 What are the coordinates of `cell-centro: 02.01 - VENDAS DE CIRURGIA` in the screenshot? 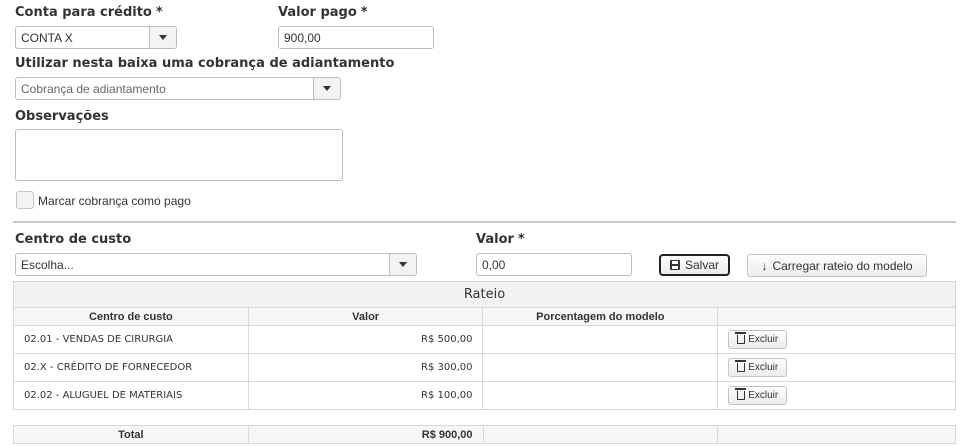 It's located at (131, 339).